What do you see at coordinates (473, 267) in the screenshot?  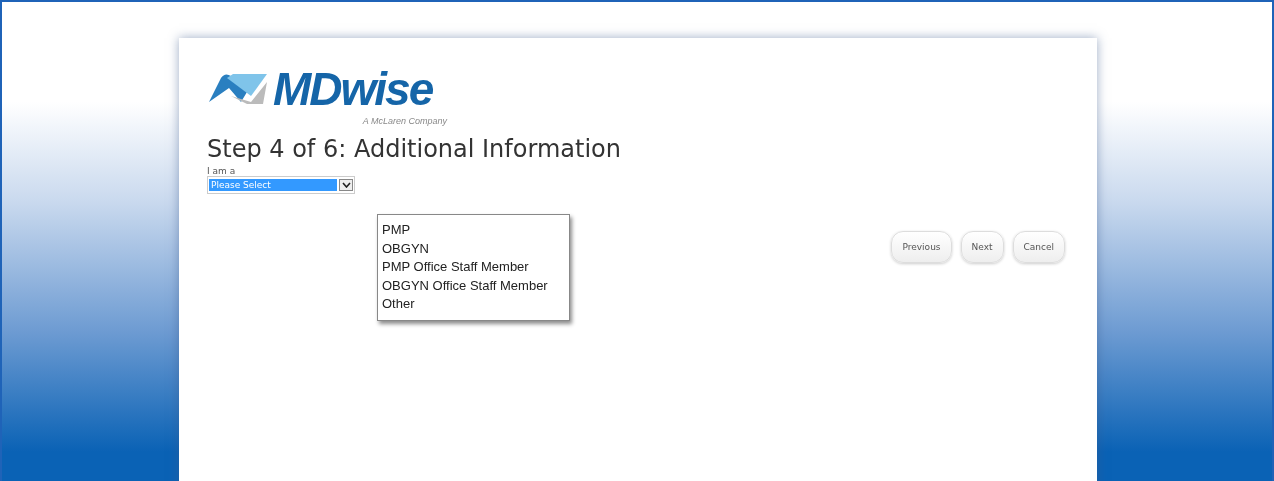 I see `dropdown-option: PMP Office Staff Member` at bounding box center [473, 267].